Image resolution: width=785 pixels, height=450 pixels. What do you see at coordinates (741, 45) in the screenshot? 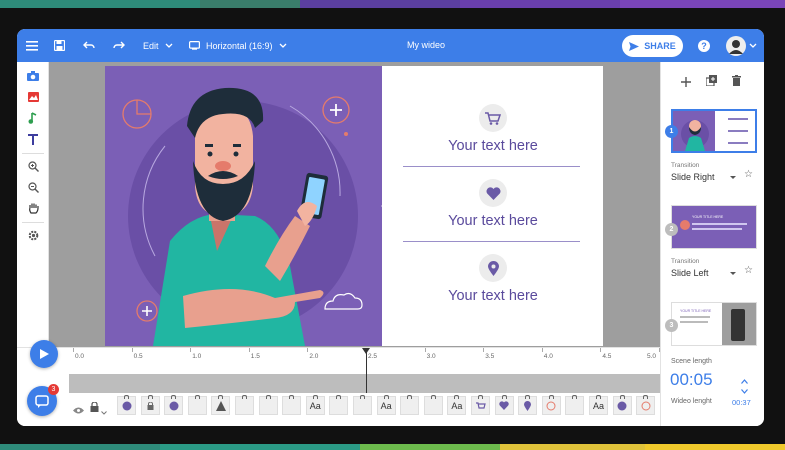
I see `user-menu` at bounding box center [741, 45].